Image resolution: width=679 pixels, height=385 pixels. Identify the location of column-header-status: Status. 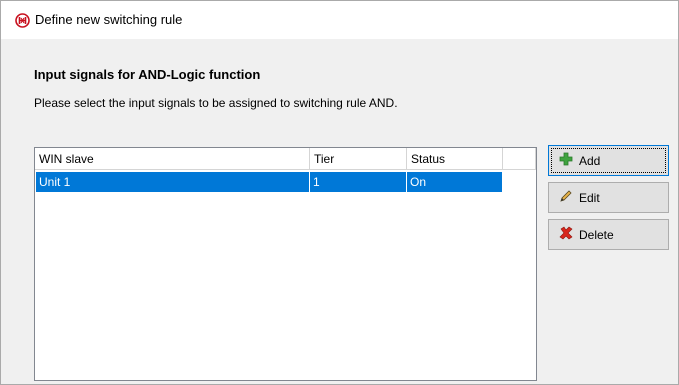
(455, 159).